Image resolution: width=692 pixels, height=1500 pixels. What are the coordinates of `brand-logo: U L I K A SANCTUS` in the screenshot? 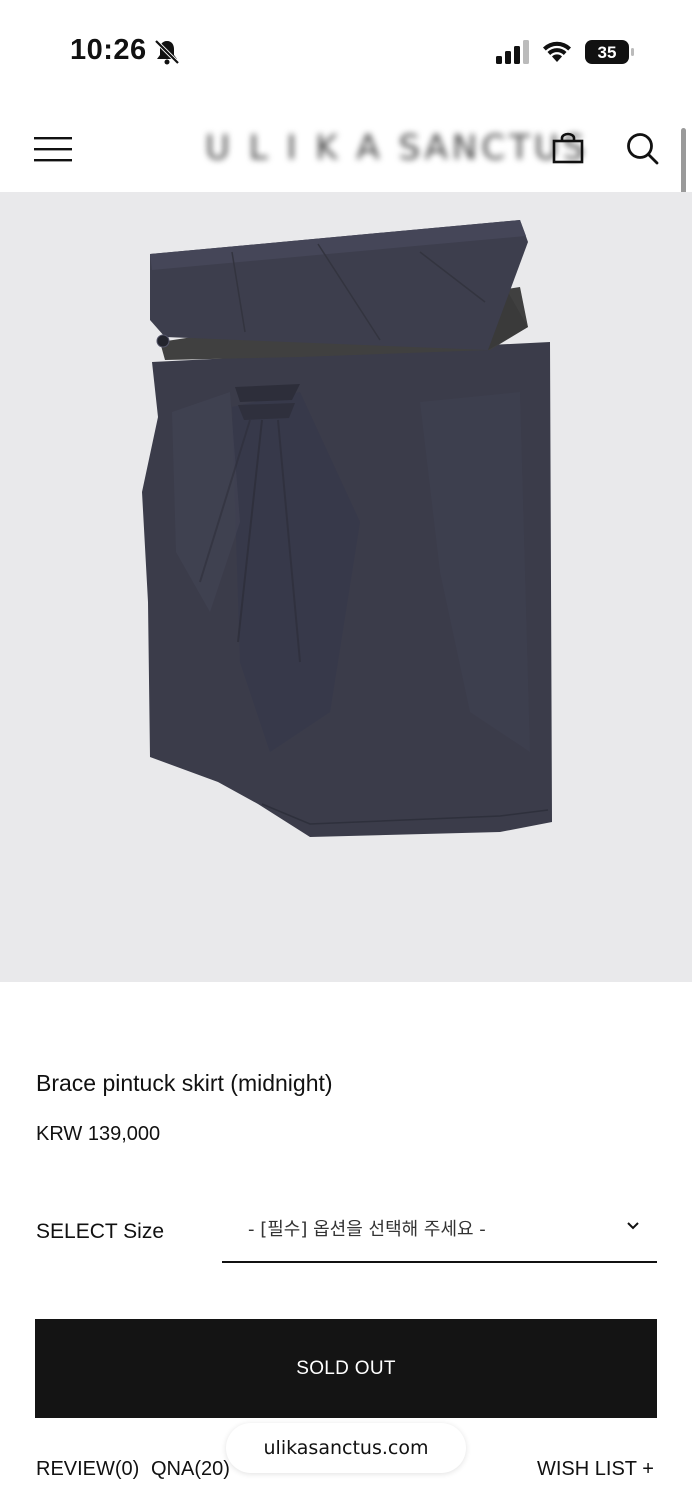 It's located at (394, 148).